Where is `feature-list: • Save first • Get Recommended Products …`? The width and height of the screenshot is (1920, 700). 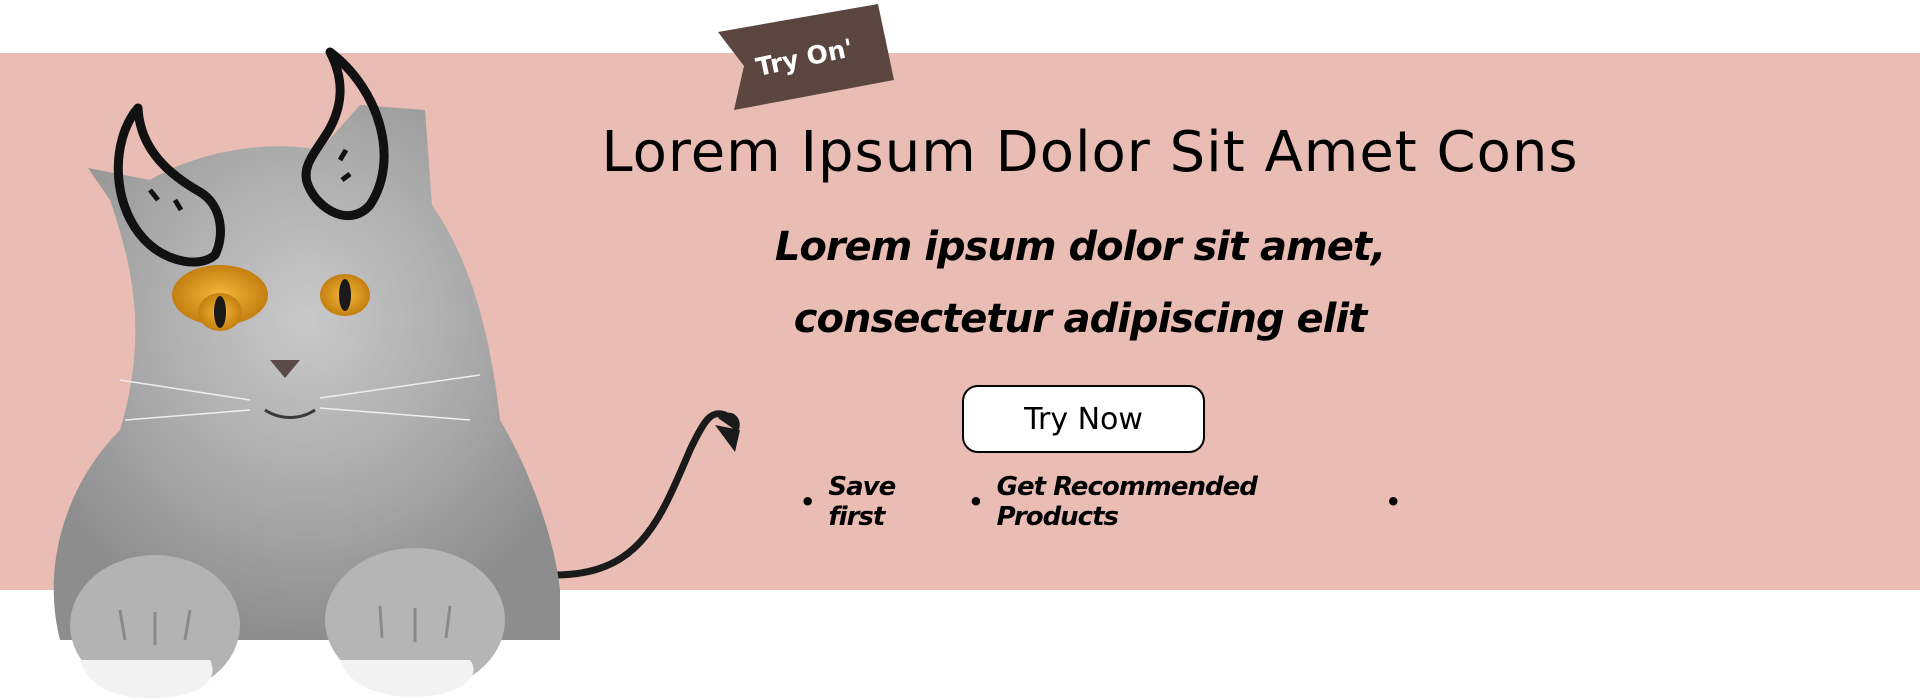
feature-list: • Save first • Get Recommended Products … is located at coordinates (1100, 502).